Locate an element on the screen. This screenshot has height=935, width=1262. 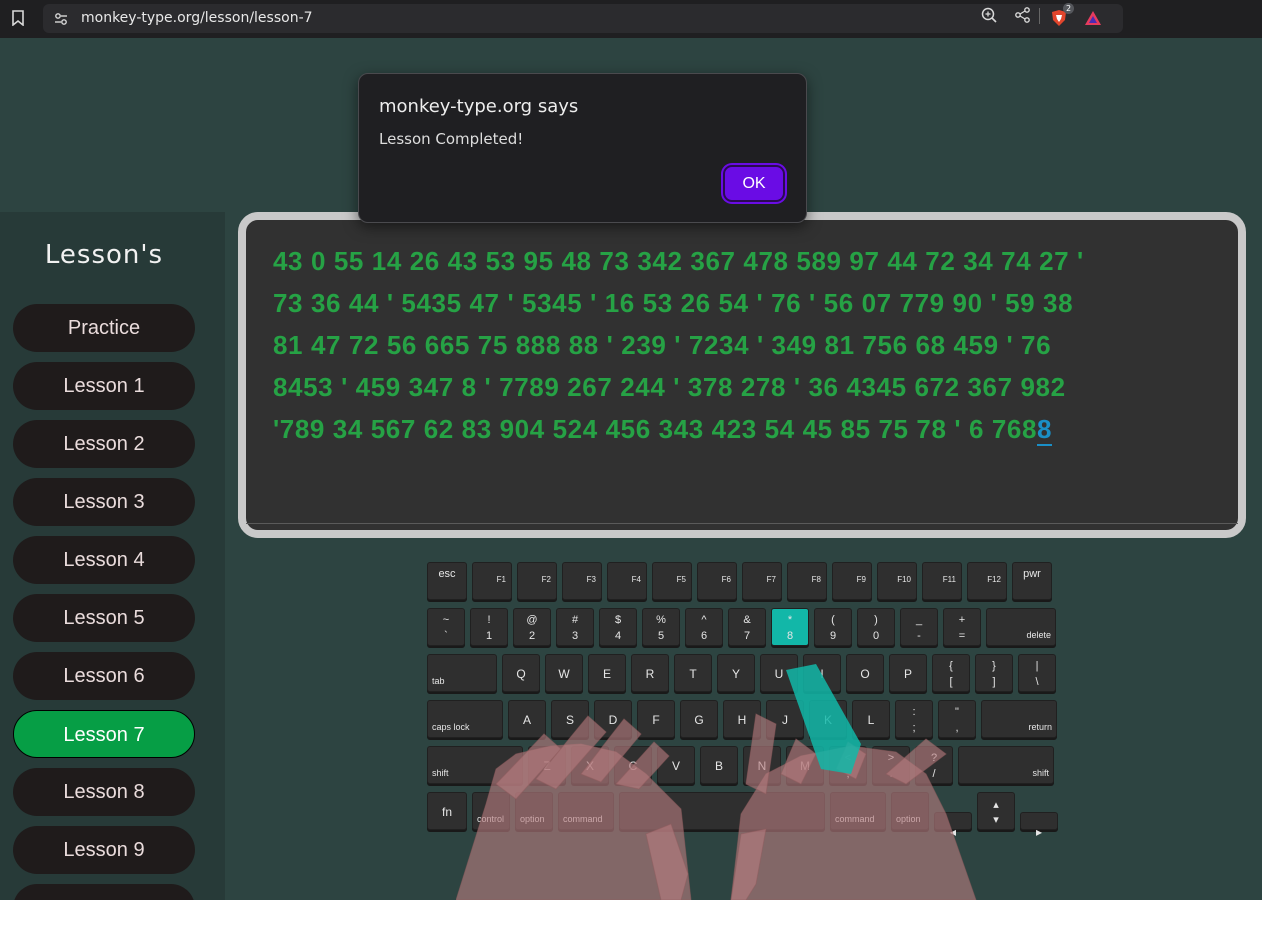
sidebar-item-lesson-3: Lesson 3 is located at coordinates (104, 502).